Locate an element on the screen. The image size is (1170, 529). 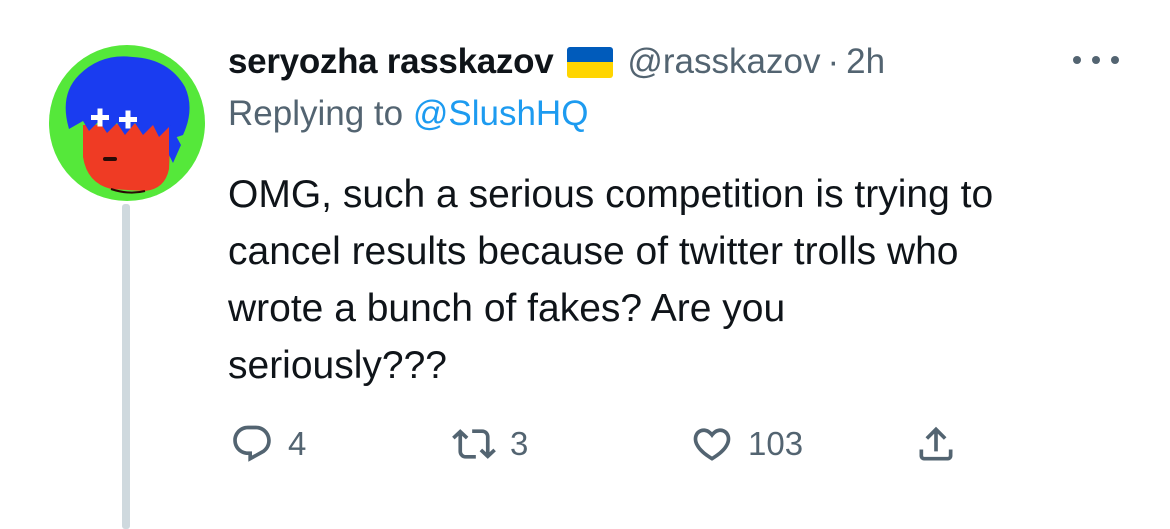
replying-to-handle-link: @SlushHQ is located at coordinates (501, 113).